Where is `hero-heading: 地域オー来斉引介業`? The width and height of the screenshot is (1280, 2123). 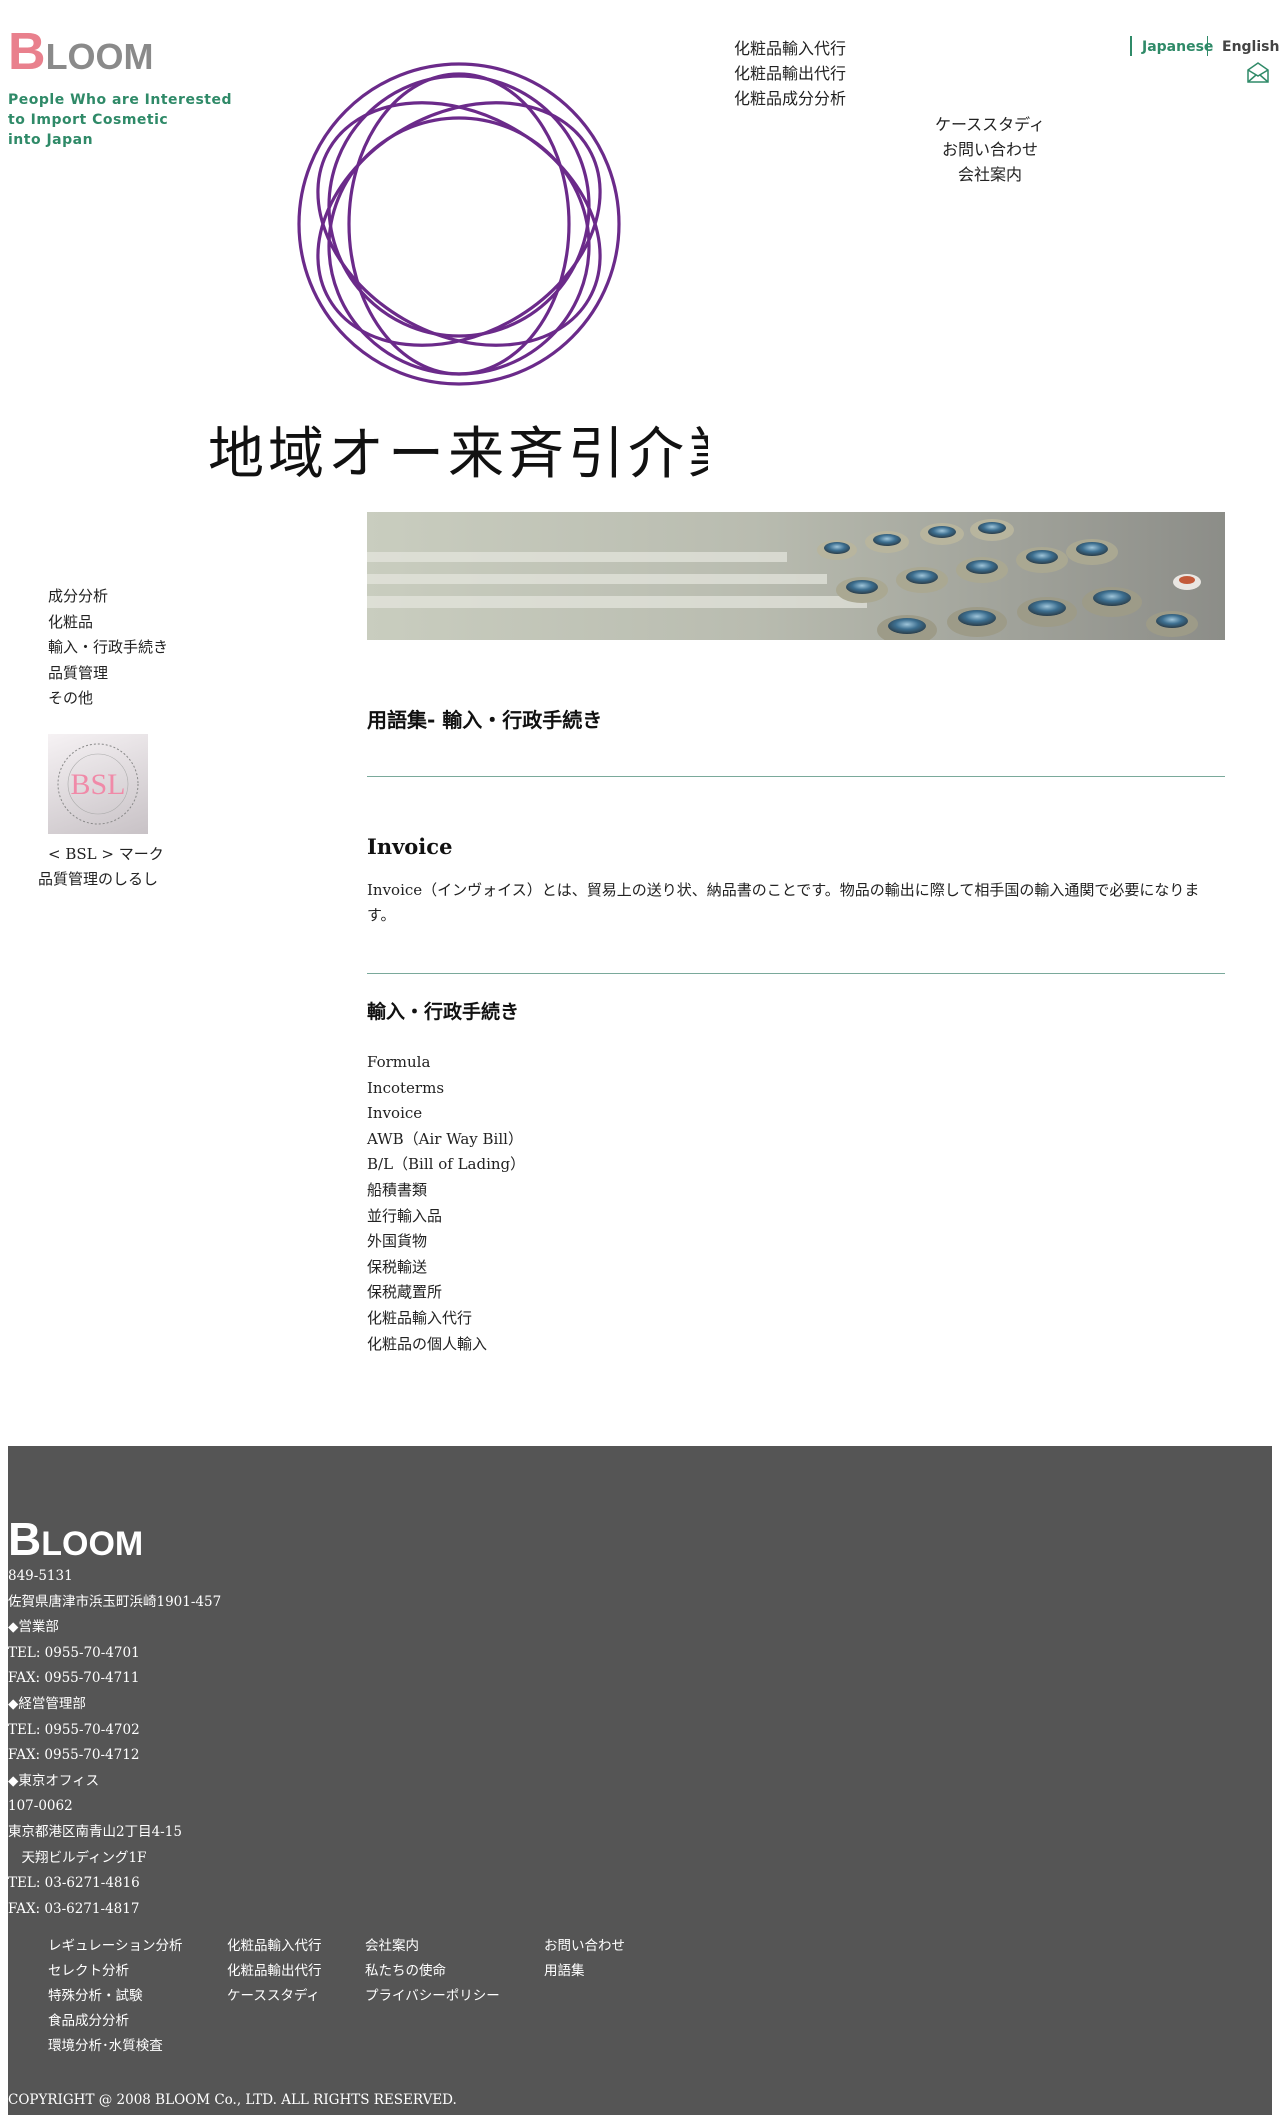
hero-heading: 地域オー来斉引介業 is located at coordinates (458, 450).